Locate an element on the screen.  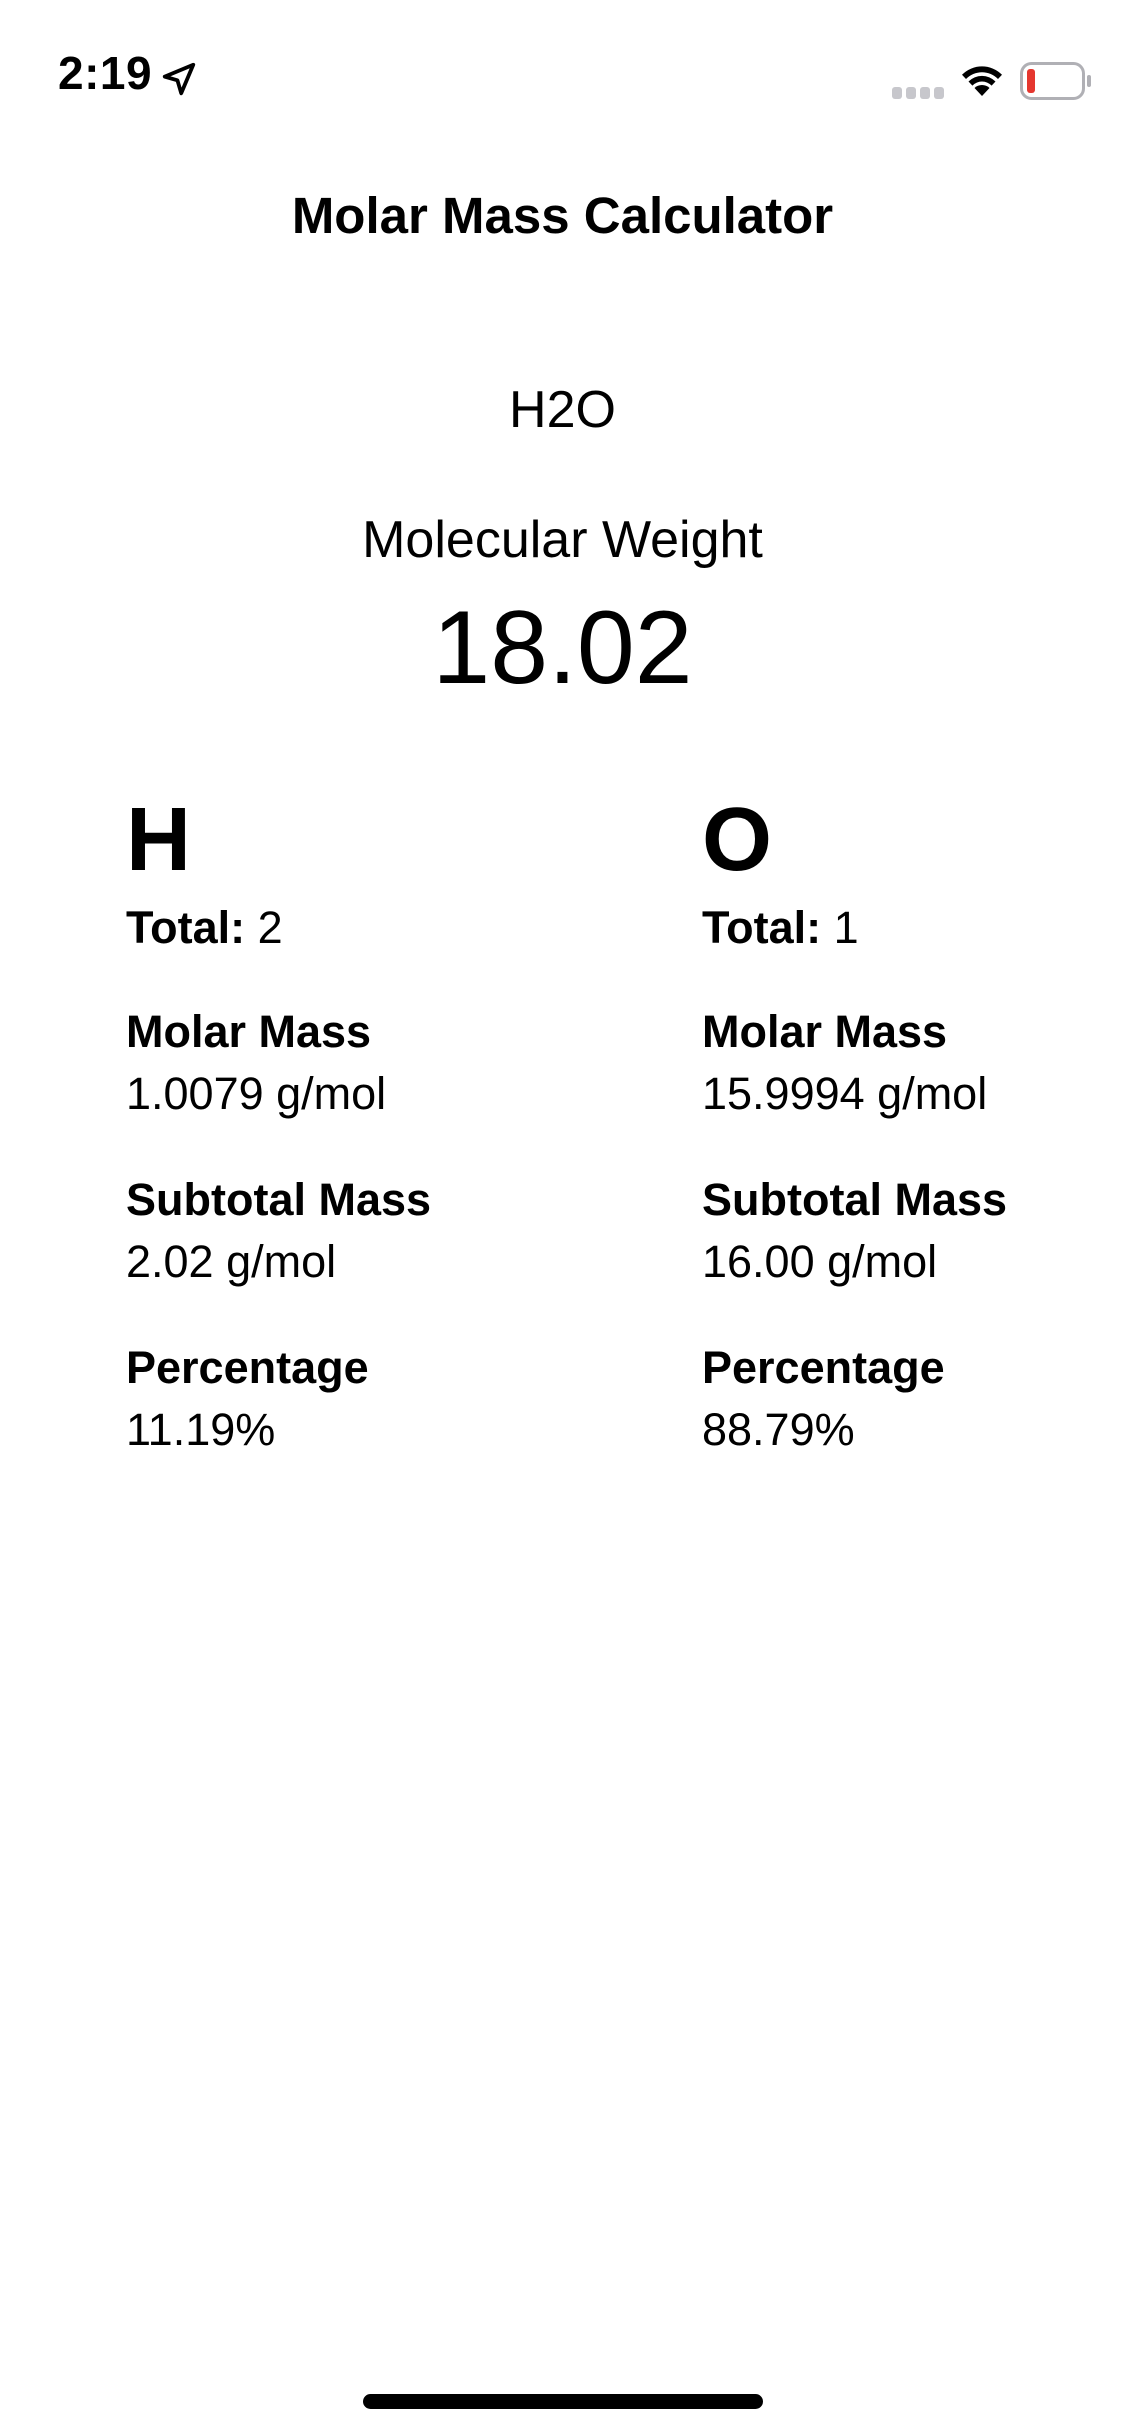
molar-mass-value: 15.9994 g/mol is located at coordinates (845, 1093).